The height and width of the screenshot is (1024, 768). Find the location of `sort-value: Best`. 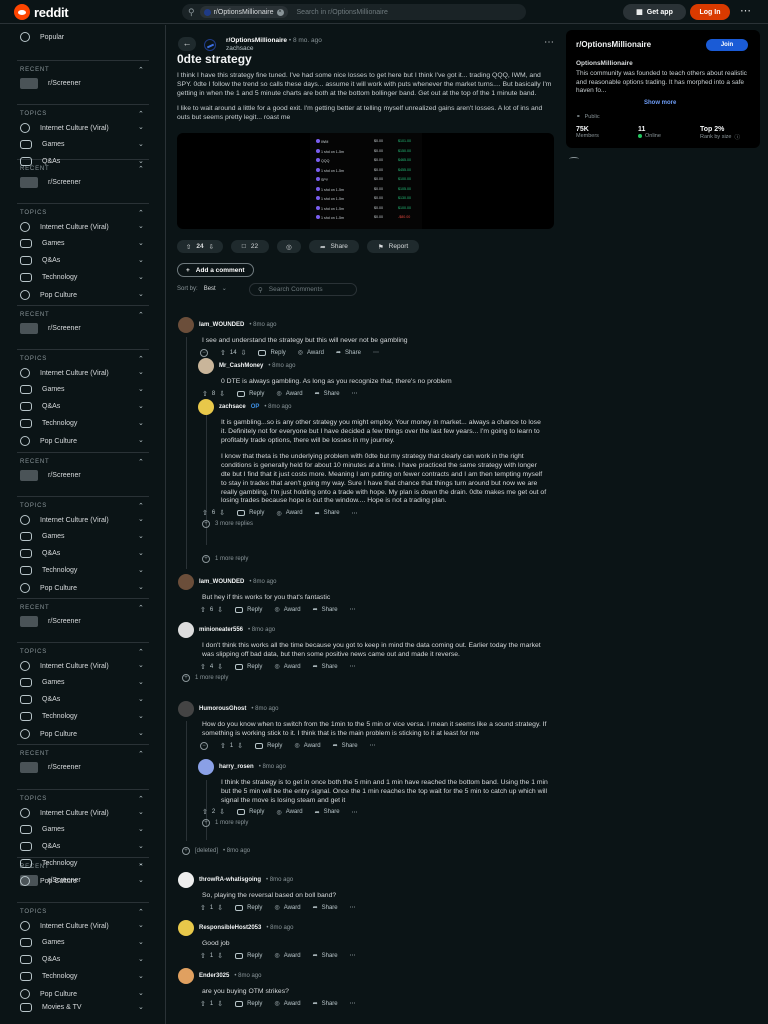

sort-value: Best is located at coordinates (210, 289).